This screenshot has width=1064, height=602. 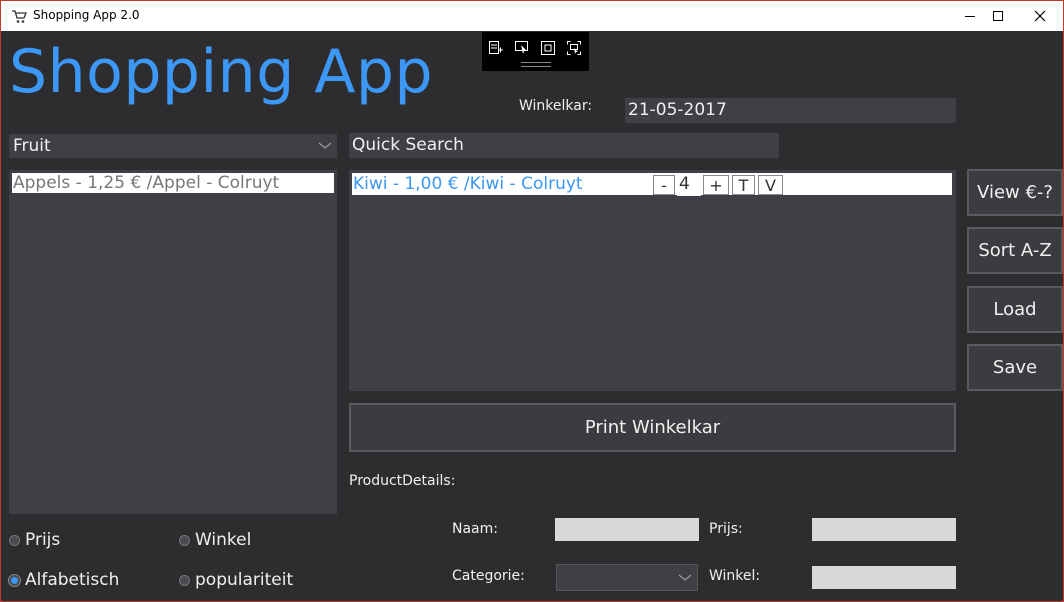 What do you see at coordinates (627, 529) in the screenshot?
I see `name-field` at bounding box center [627, 529].